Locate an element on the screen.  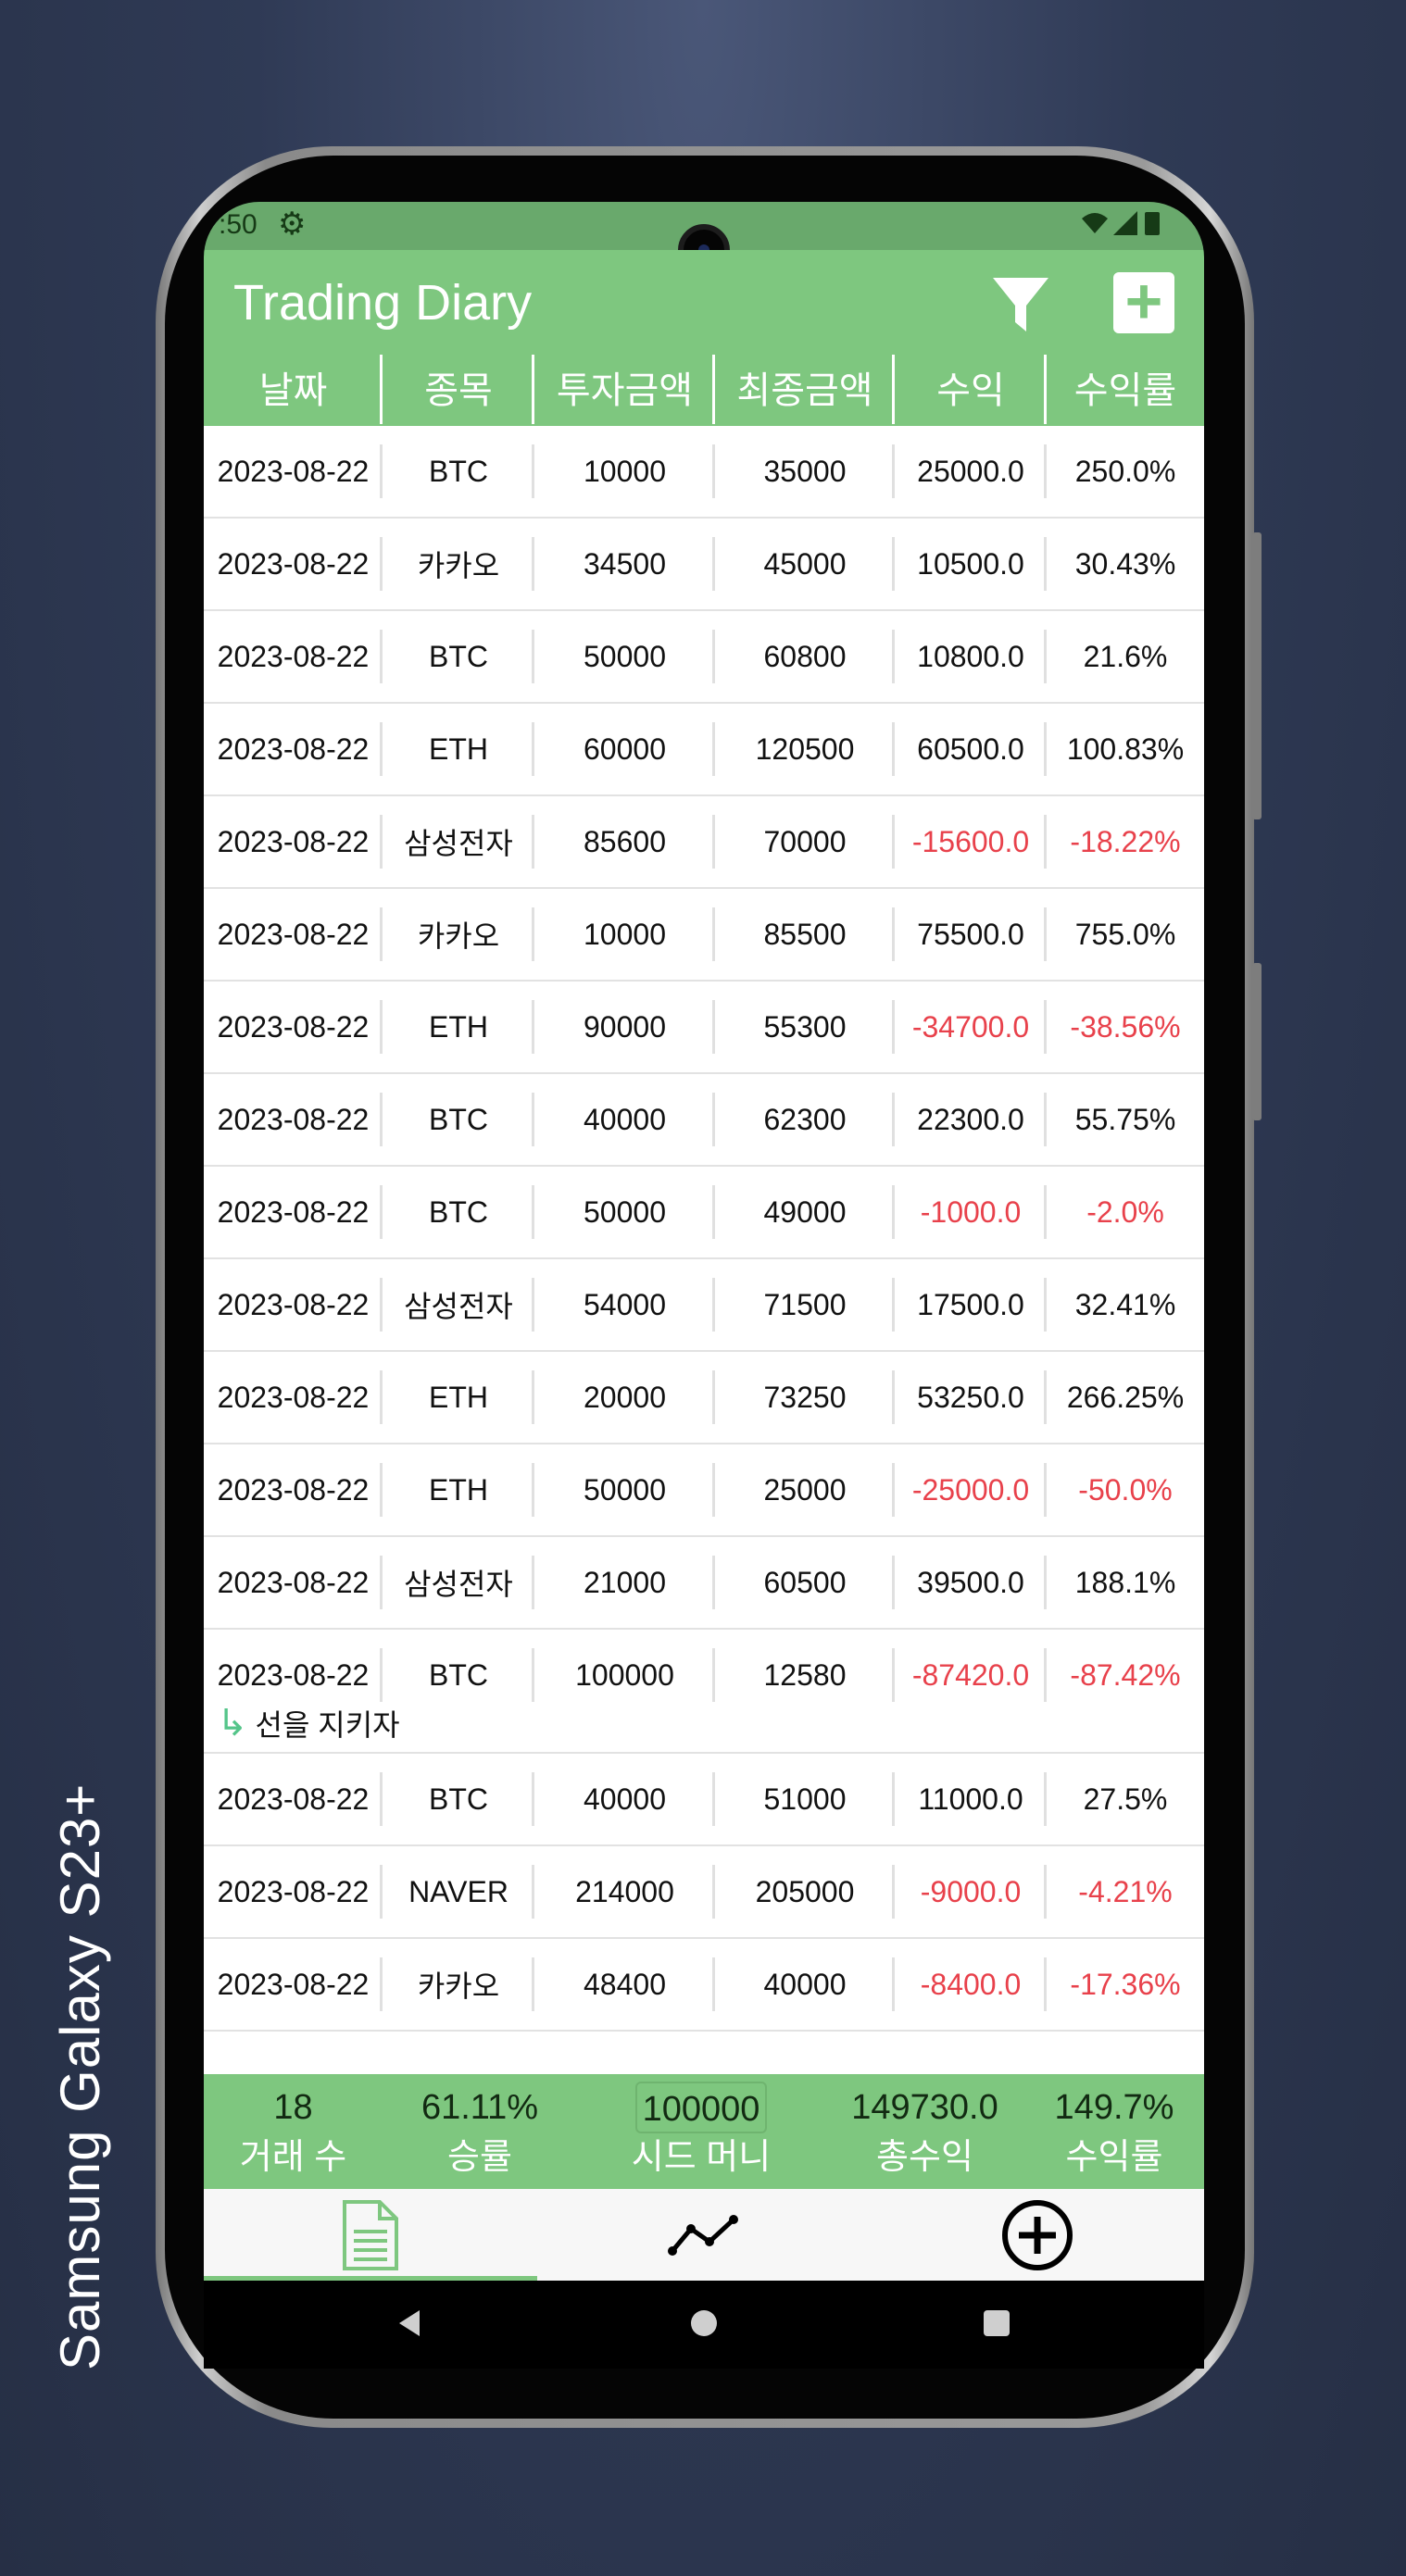
table-row: 2023-08-22 BTC 10000 35000 25000.0 250.0% is located at coordinates (704, 473).